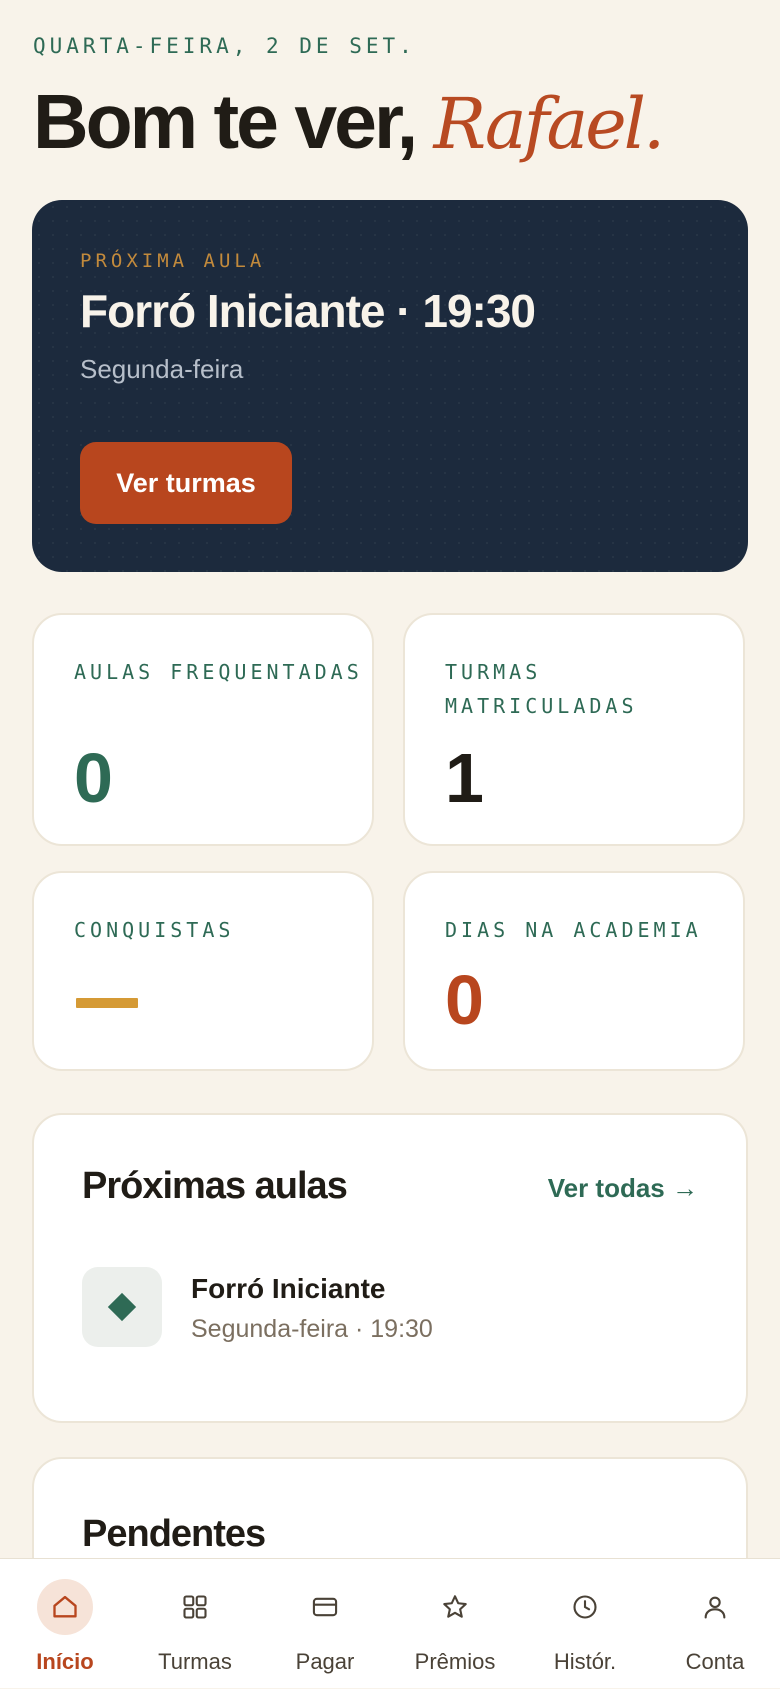 The width and height of the screenshot is (780, 1689). I want to click on tab-pay: Pagar, so click(325, 1624).